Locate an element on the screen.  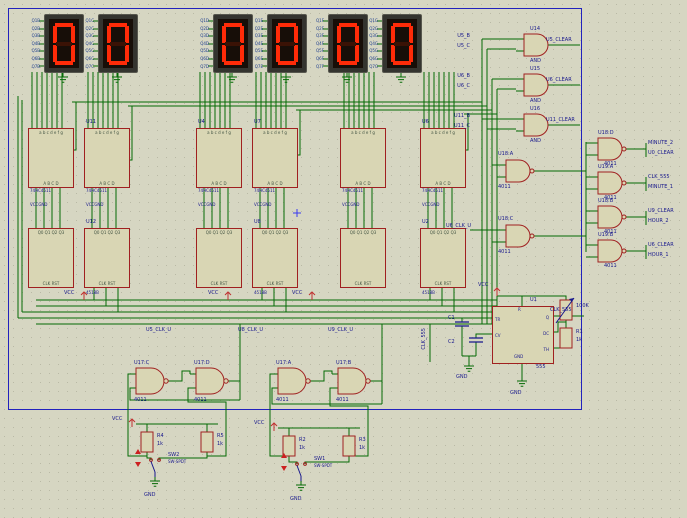
gate-ref: U19:A is located at coordinates (606, 167).